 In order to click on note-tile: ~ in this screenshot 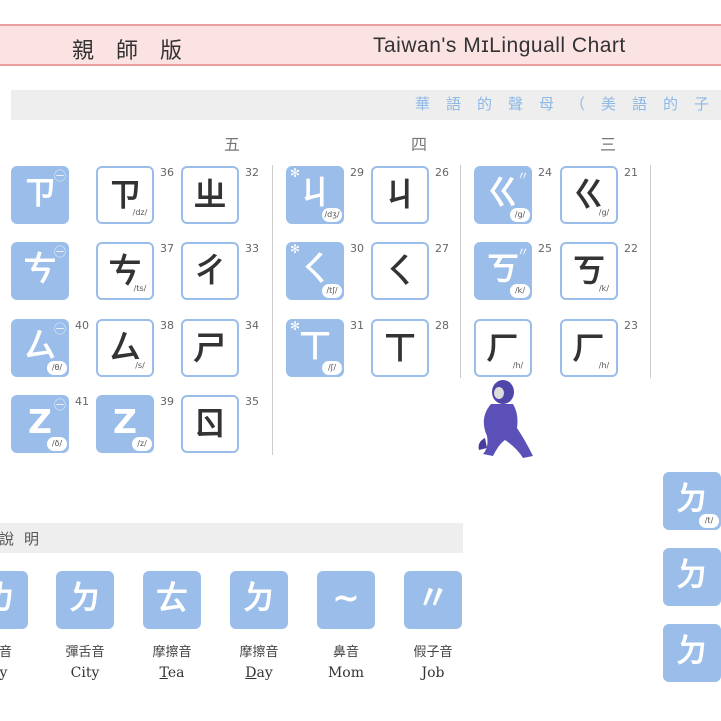, I will do `click(346, 600)`.